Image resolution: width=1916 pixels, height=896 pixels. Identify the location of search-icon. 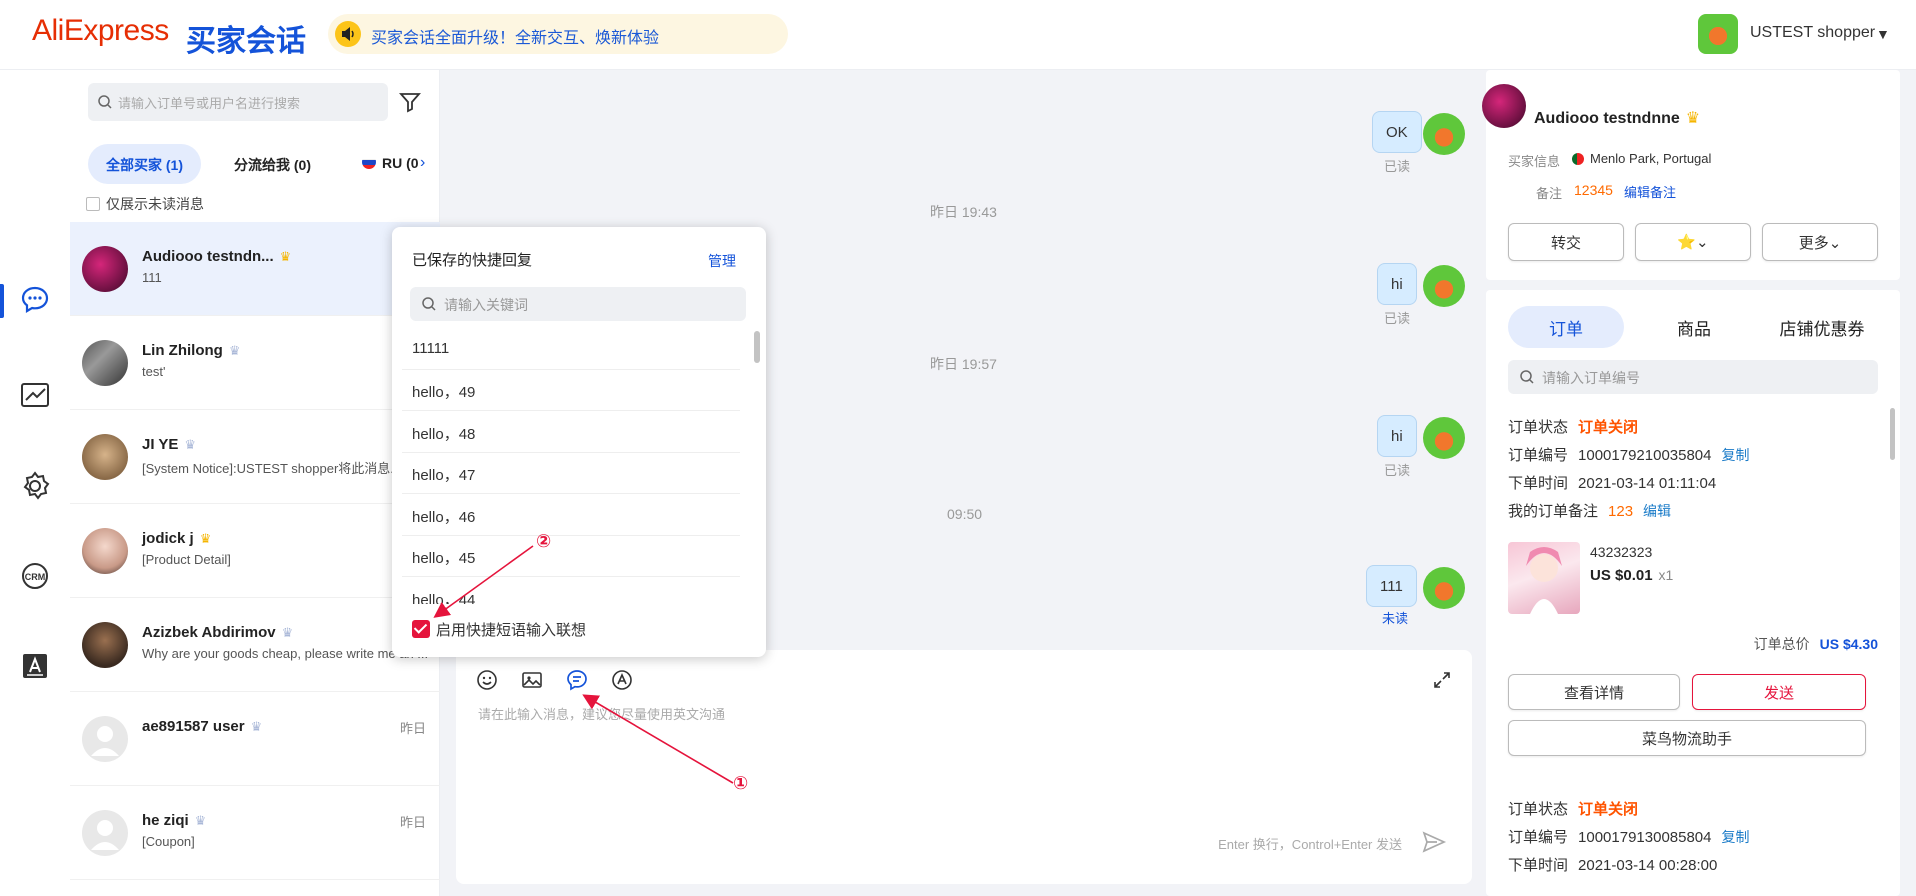
(1527, 377).